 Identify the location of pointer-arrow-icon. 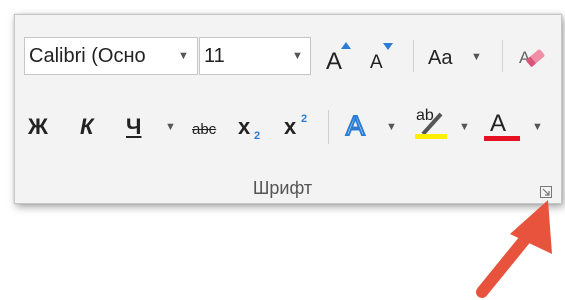
(514, 249).